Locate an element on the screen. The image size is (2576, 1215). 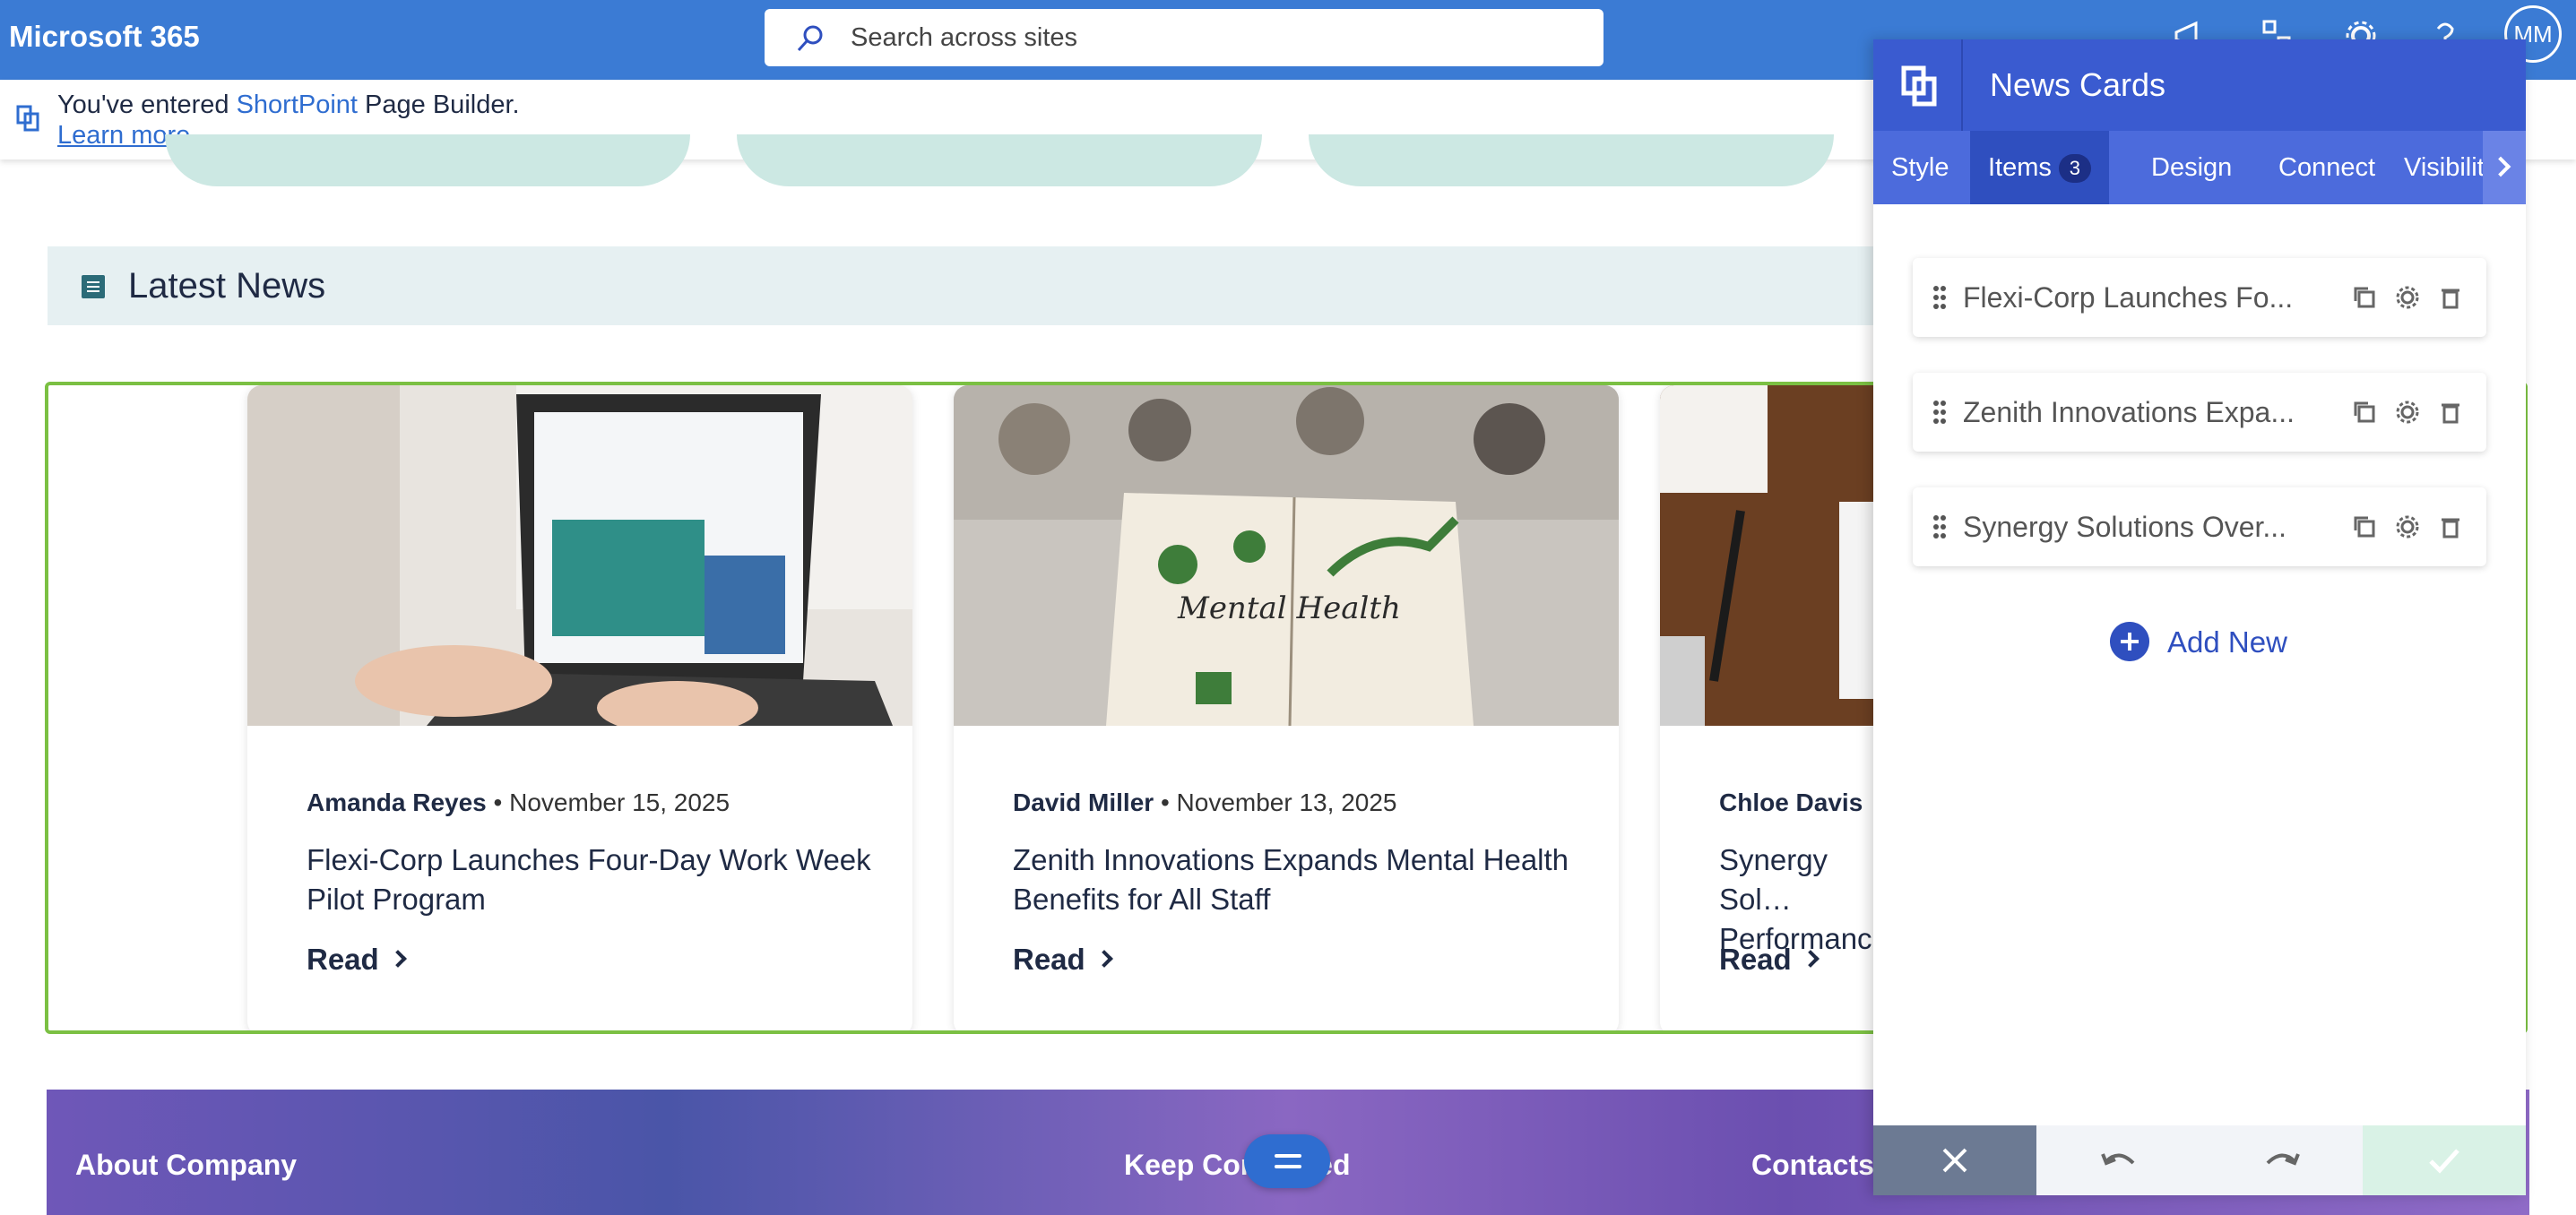
footer-about-heading: About Company is located at coordinates (186, 1165).